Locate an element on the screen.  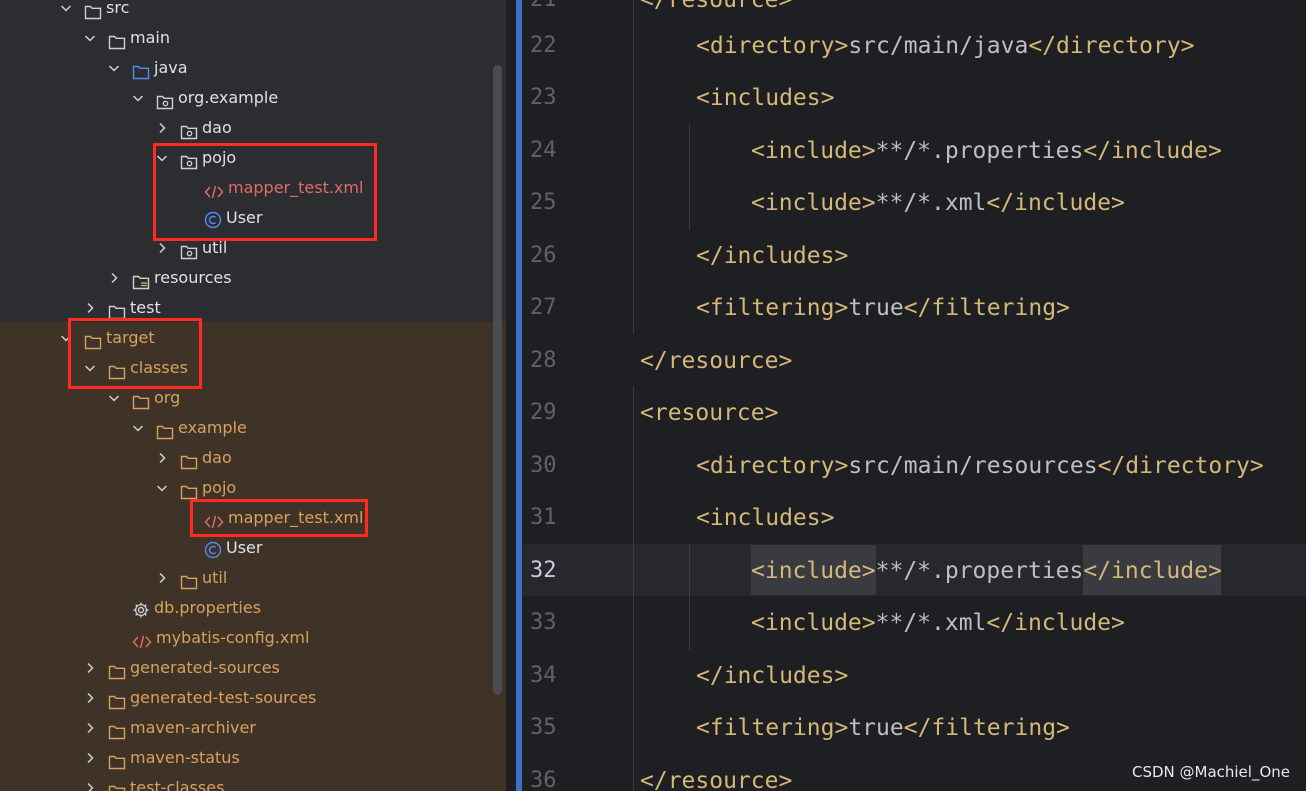
xml-text: src/main/resources is located at coordinates (973, 466).